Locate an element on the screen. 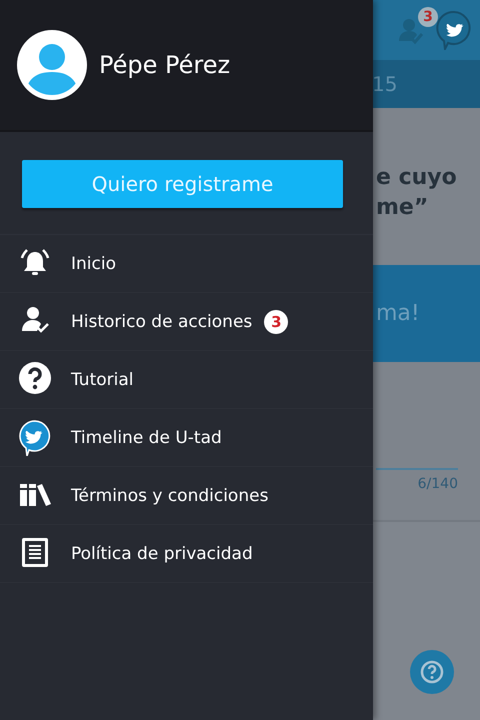 Image resolution: width=480 pixels, height=720 pixels. help-button is located at coordinates (432, 672).